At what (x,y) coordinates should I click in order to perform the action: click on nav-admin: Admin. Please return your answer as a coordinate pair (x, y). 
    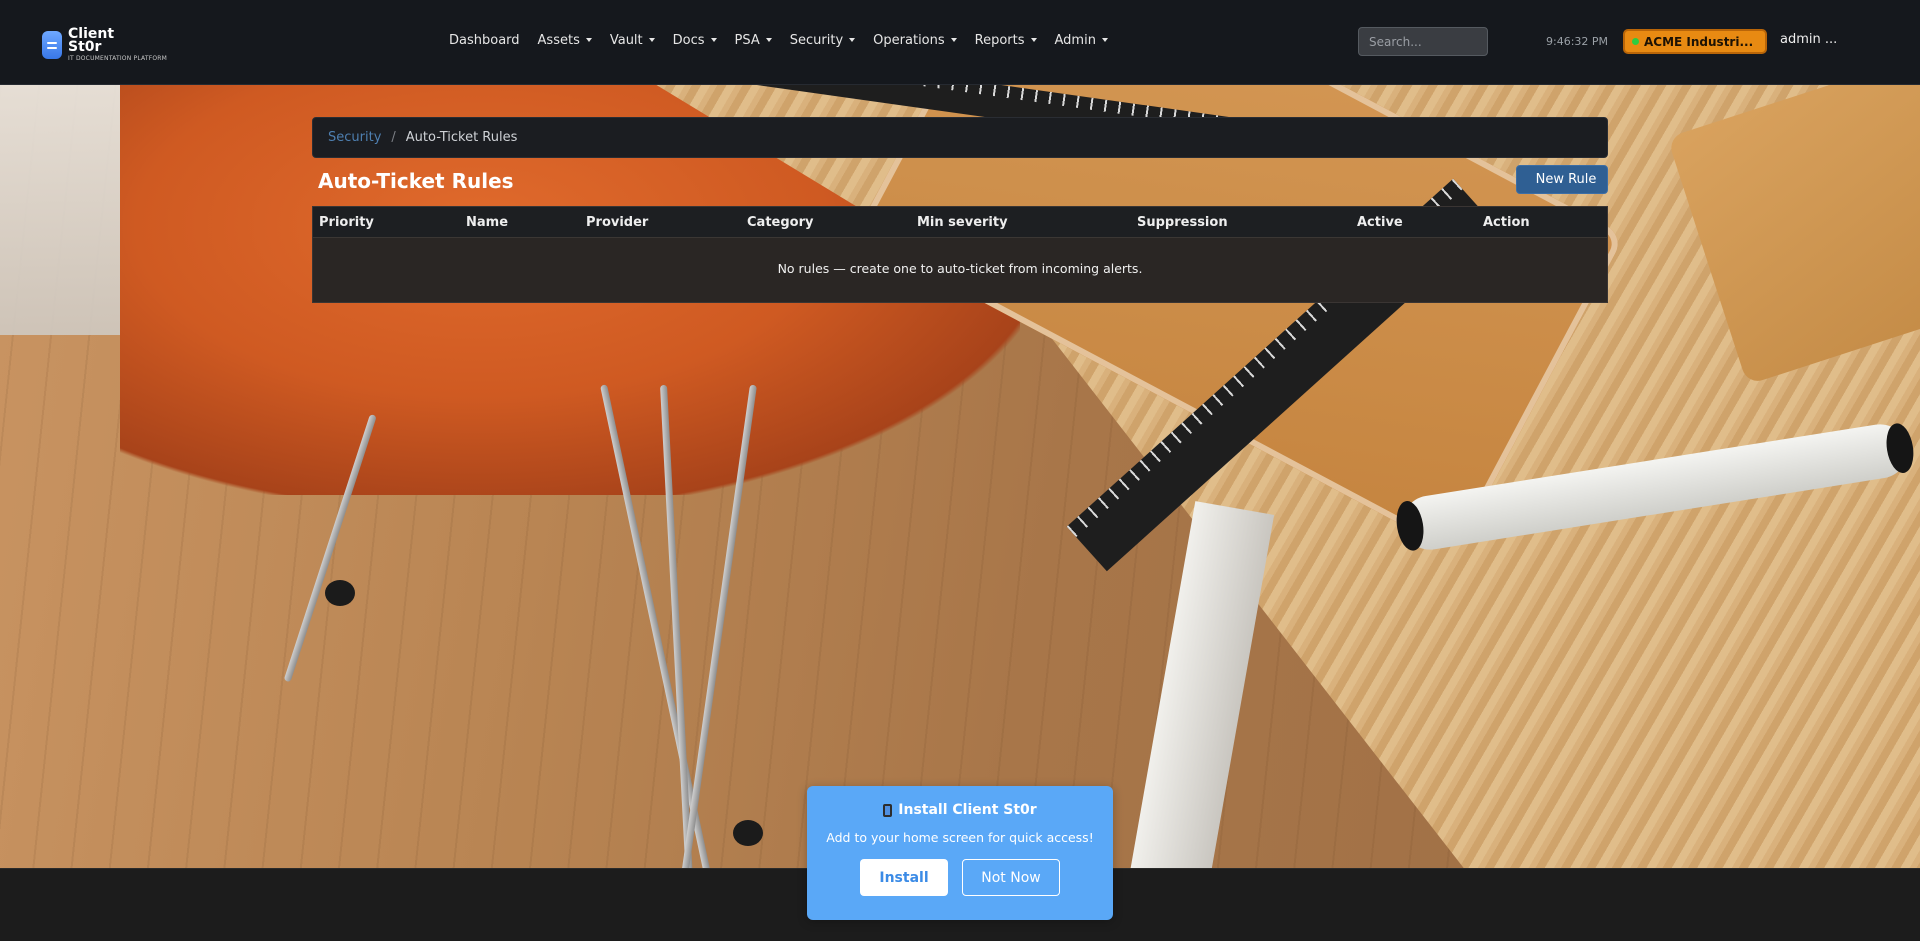
    Looking at the image, I should click on (1081, 40).